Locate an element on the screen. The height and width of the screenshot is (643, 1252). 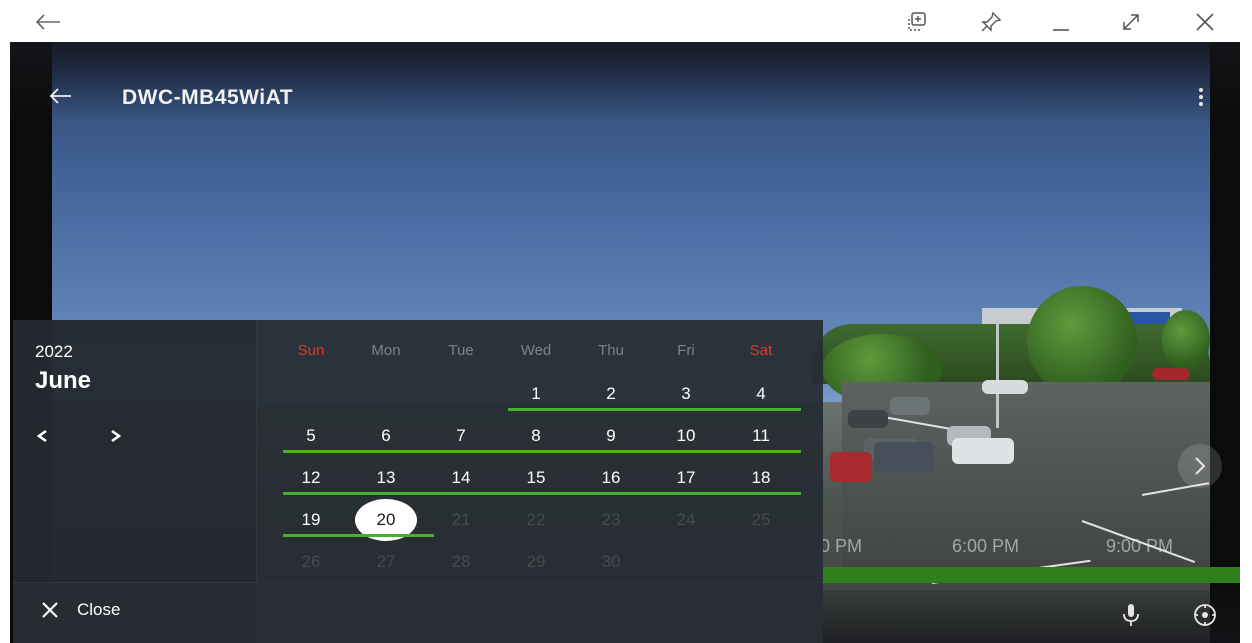
calendar-day-27: 27 is located at coordinates (386, 561).